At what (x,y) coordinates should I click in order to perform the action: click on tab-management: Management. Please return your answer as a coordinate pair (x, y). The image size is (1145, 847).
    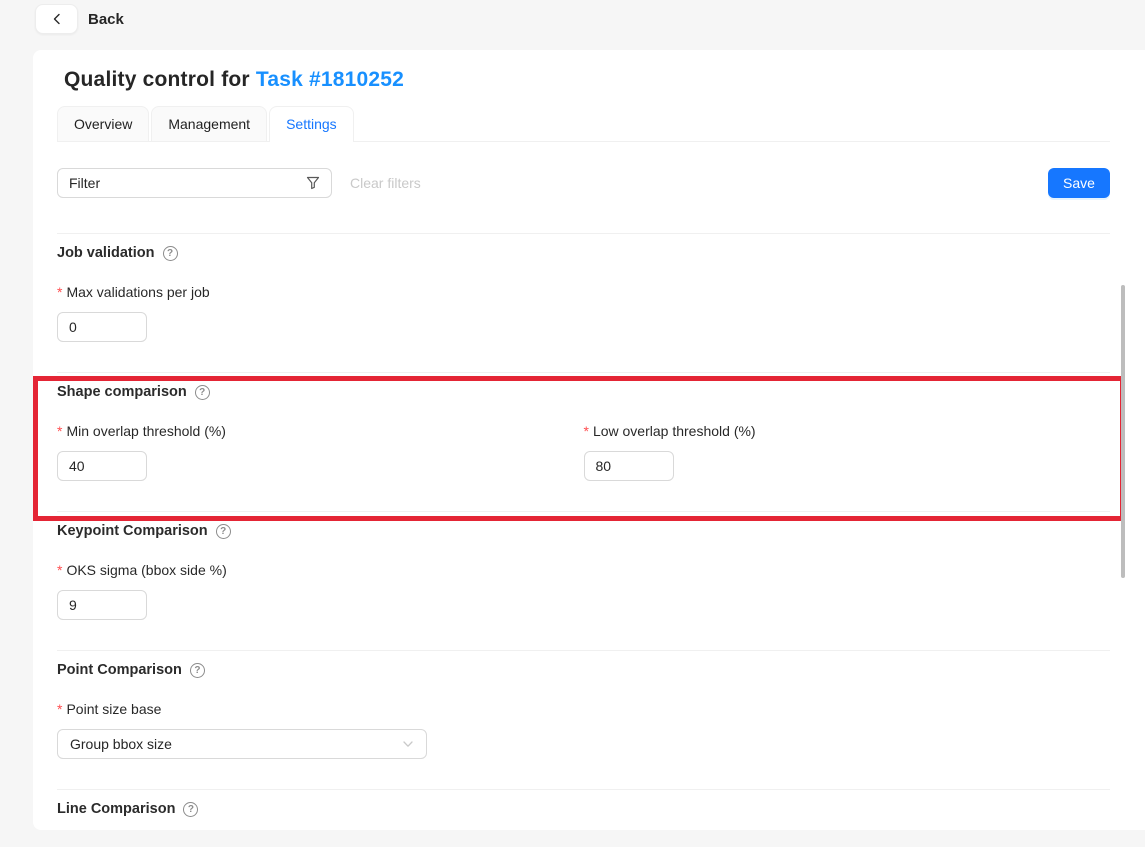
    Looking at the image, I should click on (209, 123).